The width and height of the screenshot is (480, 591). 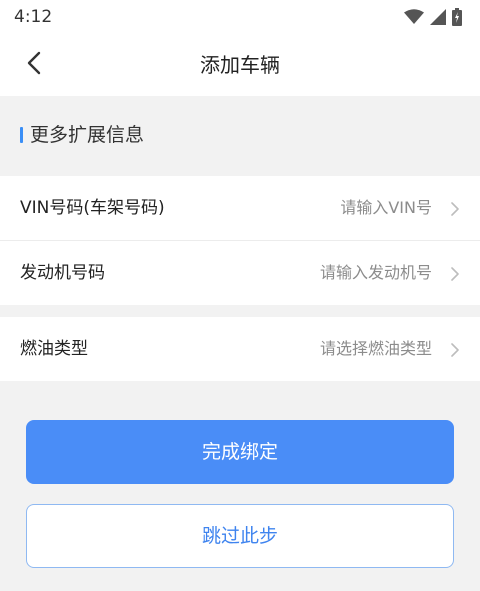 What do you see at coordinates (240, 208) in the screenshot?
I see `vin-row: VIN号码(车架号码) 请输入VIN号` at bounding box center [240, 208].